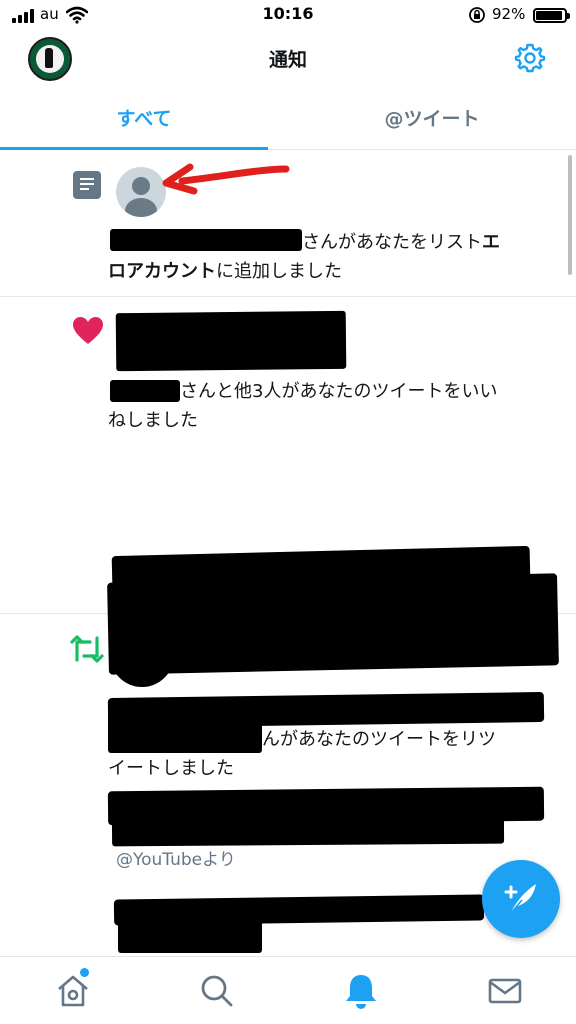  Describe the element at coordinates (505, 991) in the screenshot. I see `mail-icon` at that location.